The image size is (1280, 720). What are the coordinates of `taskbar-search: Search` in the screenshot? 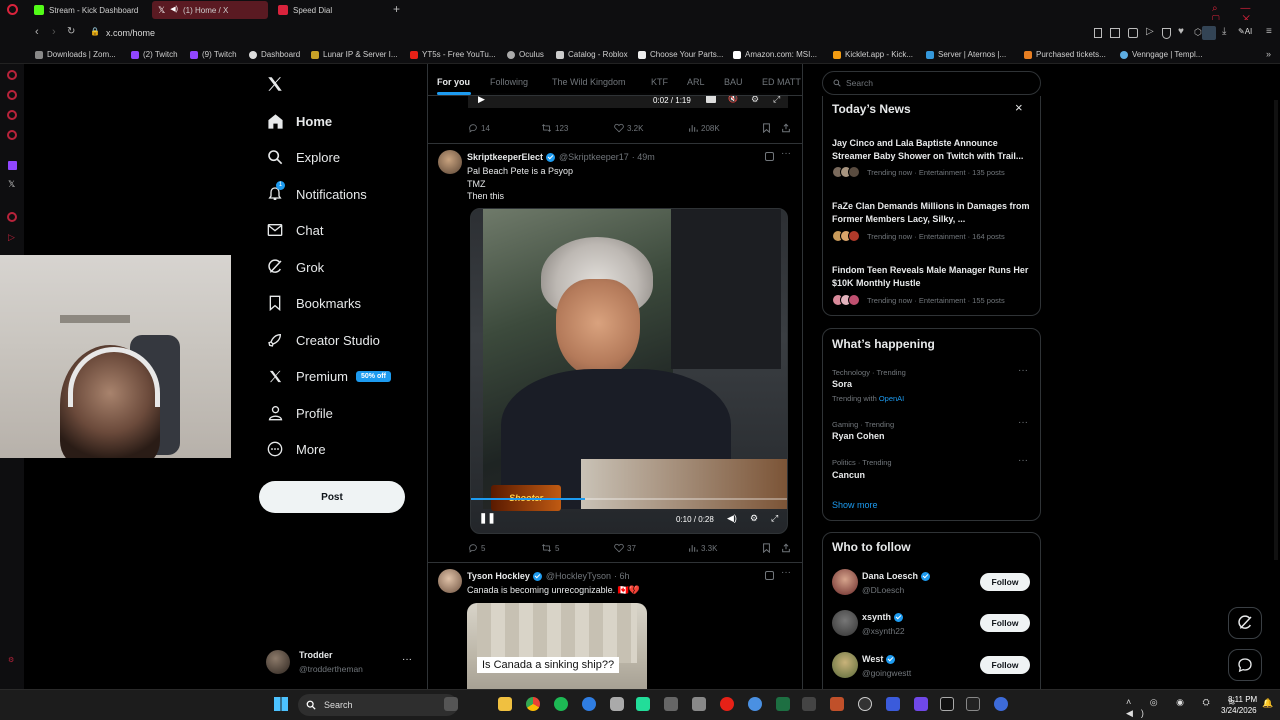 It's located at (378, 705).